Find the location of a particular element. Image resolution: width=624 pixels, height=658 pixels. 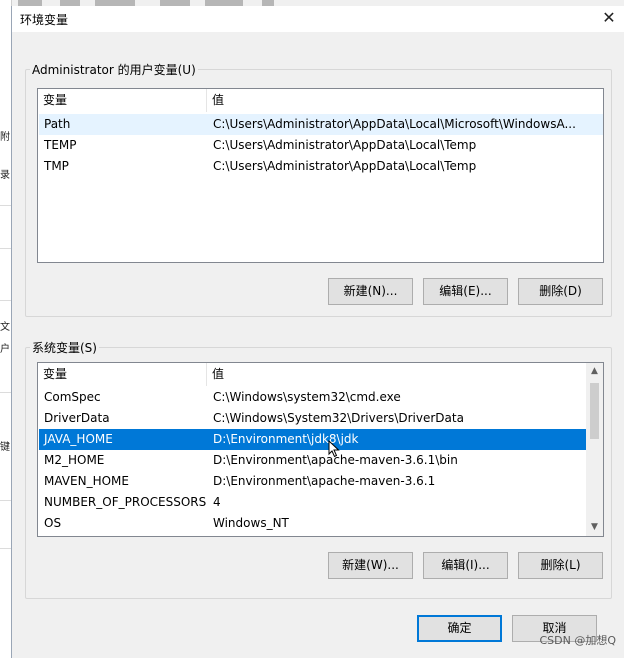

user-variables-label: Administrator 的用户变量(U) is located at coordinates (114, 69).